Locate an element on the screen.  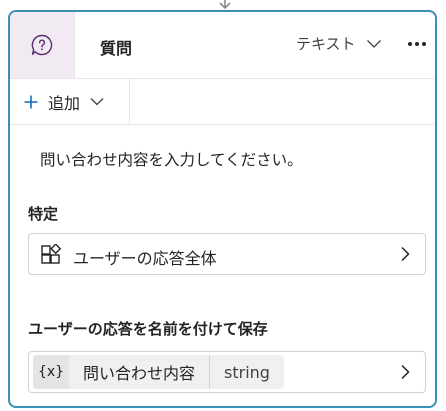
entity-icon is located at coordinates (51, 254).